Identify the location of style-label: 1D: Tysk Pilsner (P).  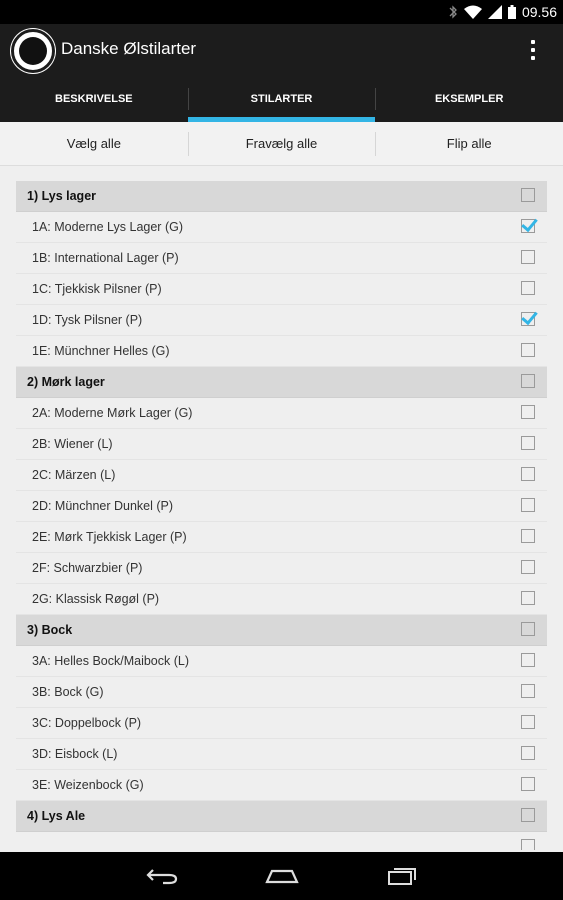
(87, 320).